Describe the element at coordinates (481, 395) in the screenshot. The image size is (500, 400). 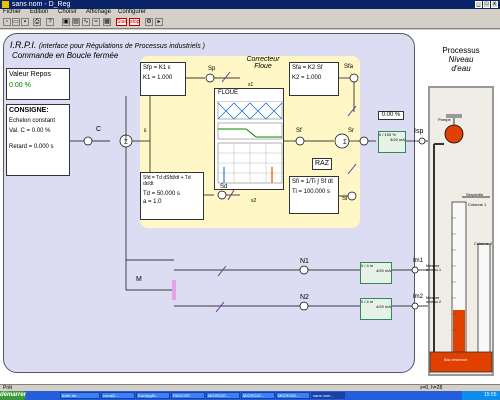
I see `system-tray: 15:55` at that location.